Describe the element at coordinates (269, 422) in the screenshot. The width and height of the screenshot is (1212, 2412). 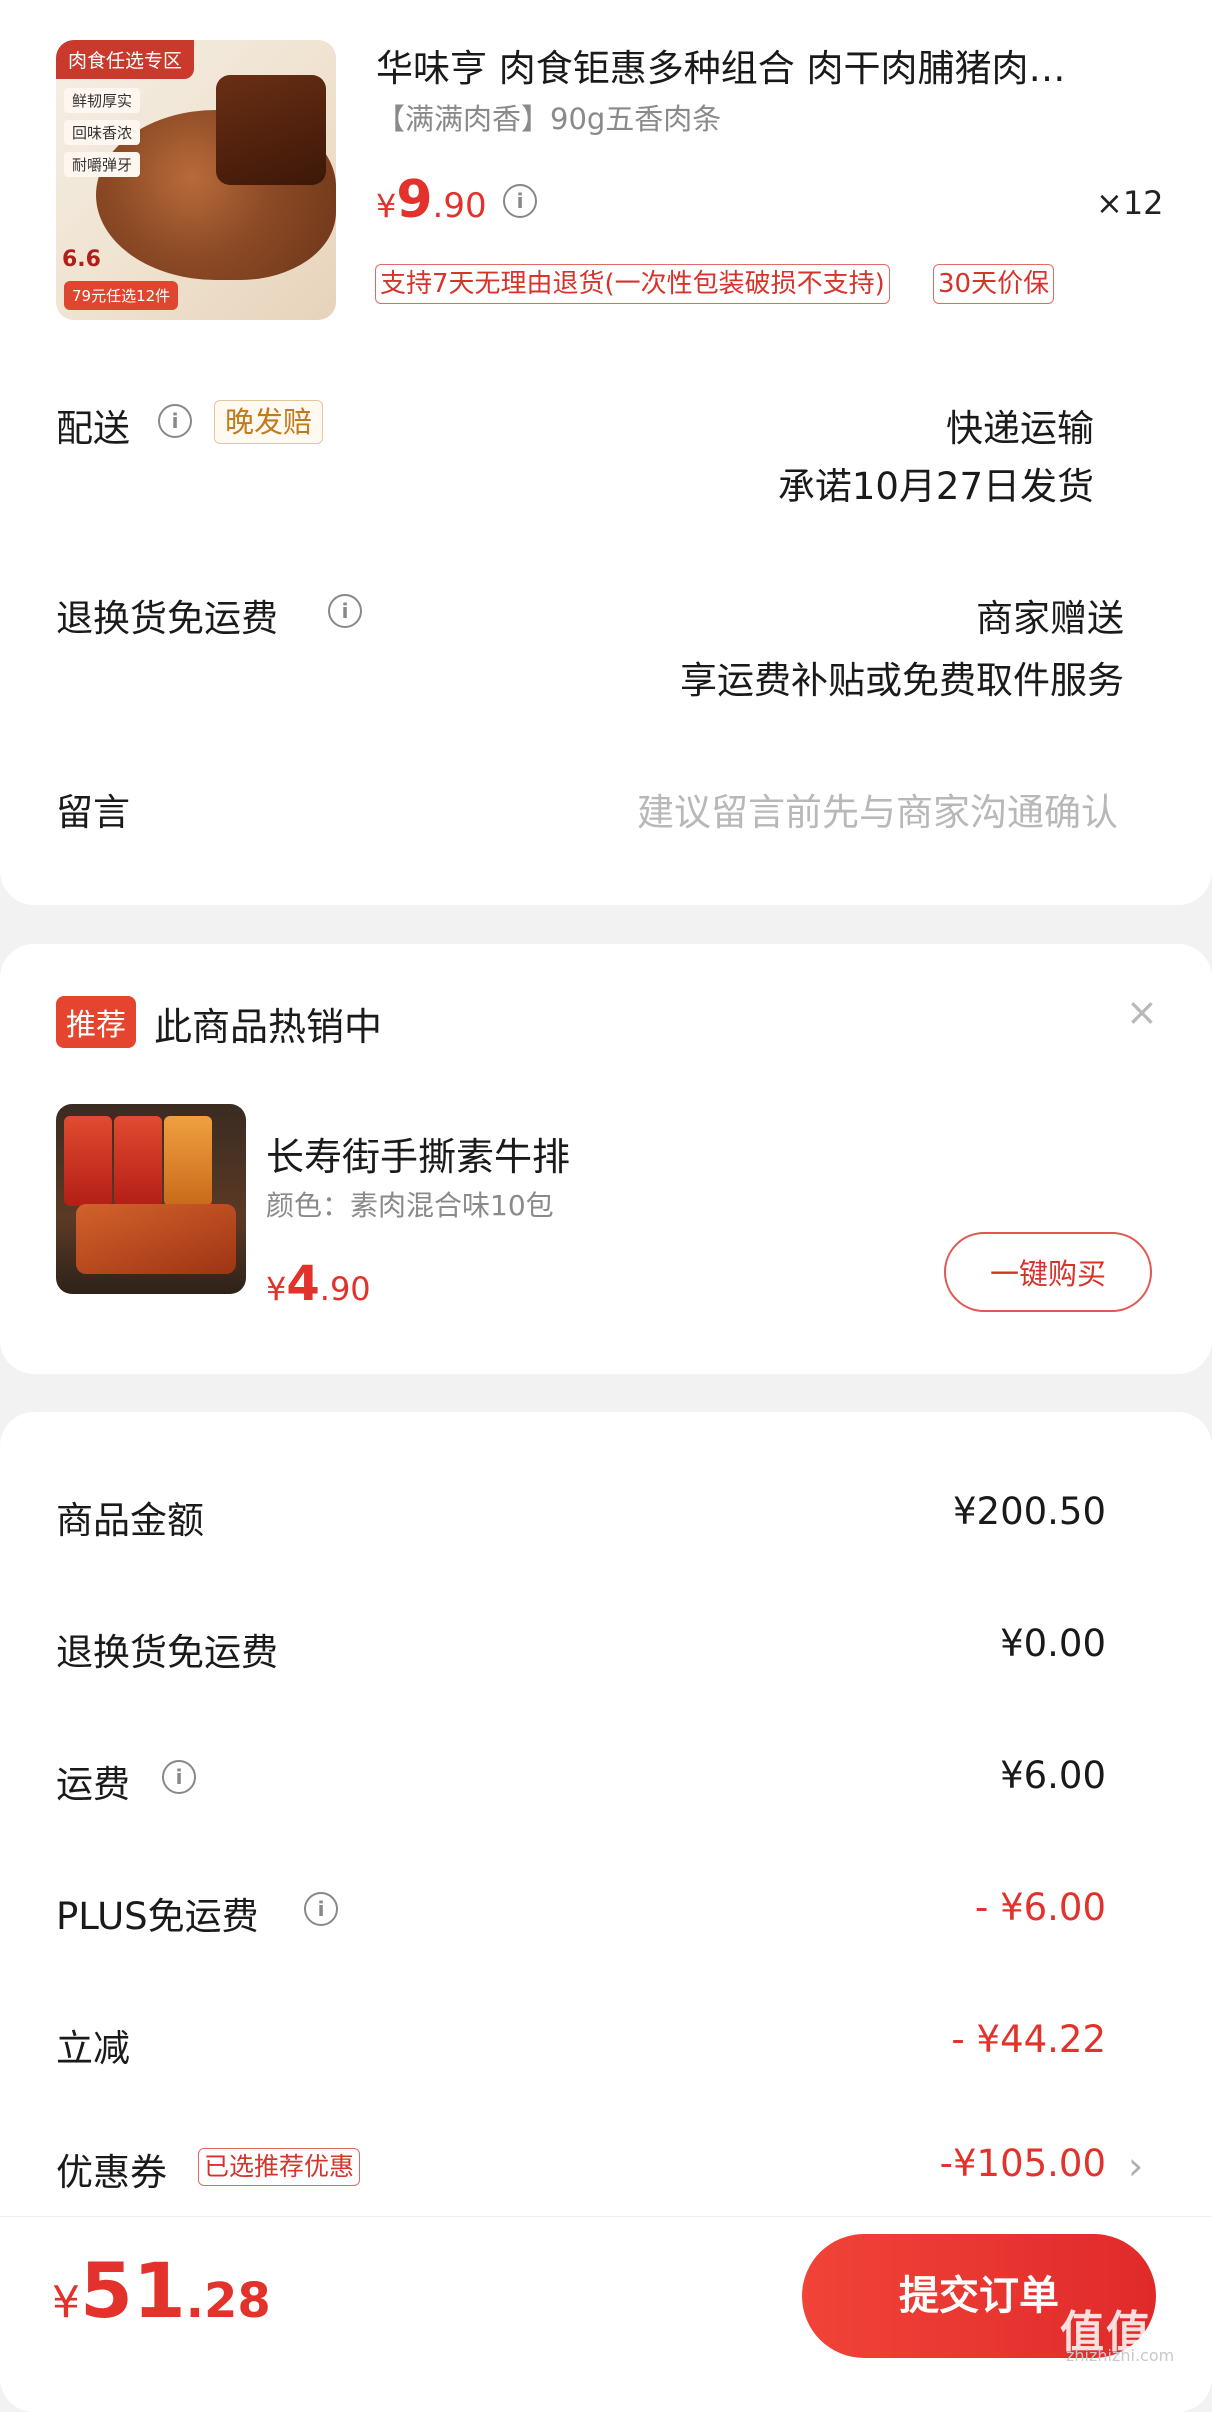
I see `late-compensation-badge: 晚发赔` at that location.